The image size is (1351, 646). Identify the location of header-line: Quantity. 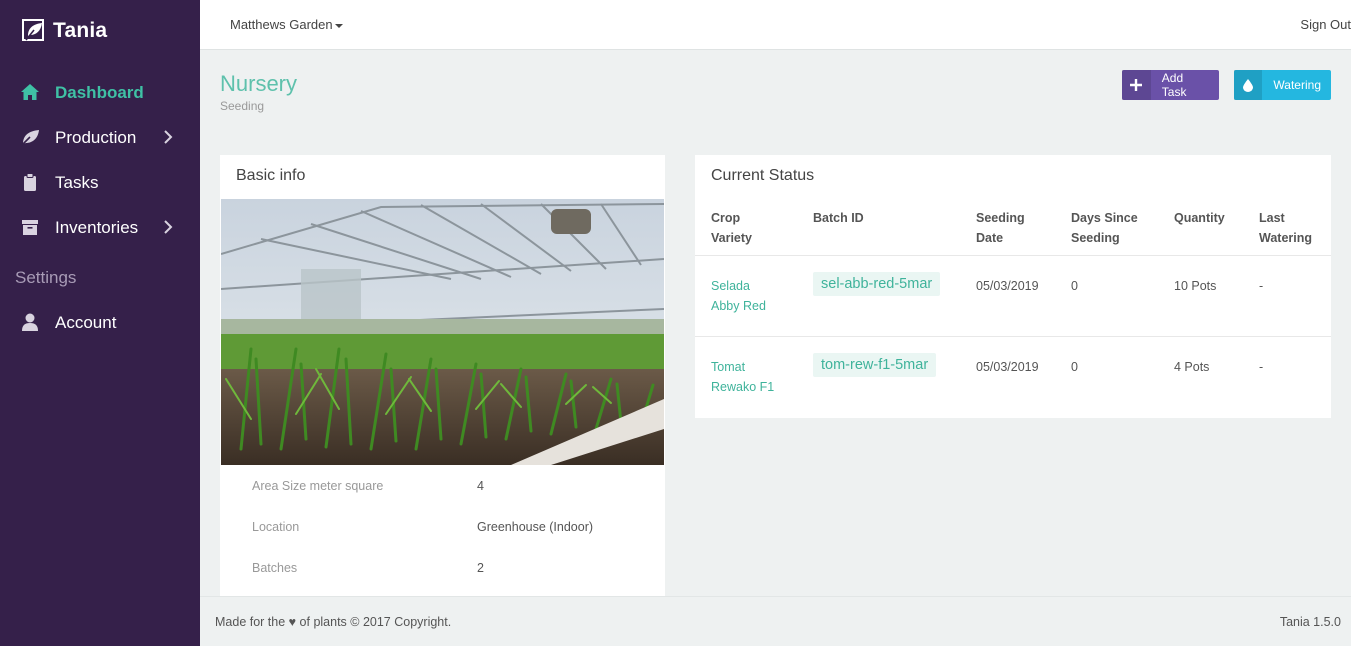
(1199, 218).